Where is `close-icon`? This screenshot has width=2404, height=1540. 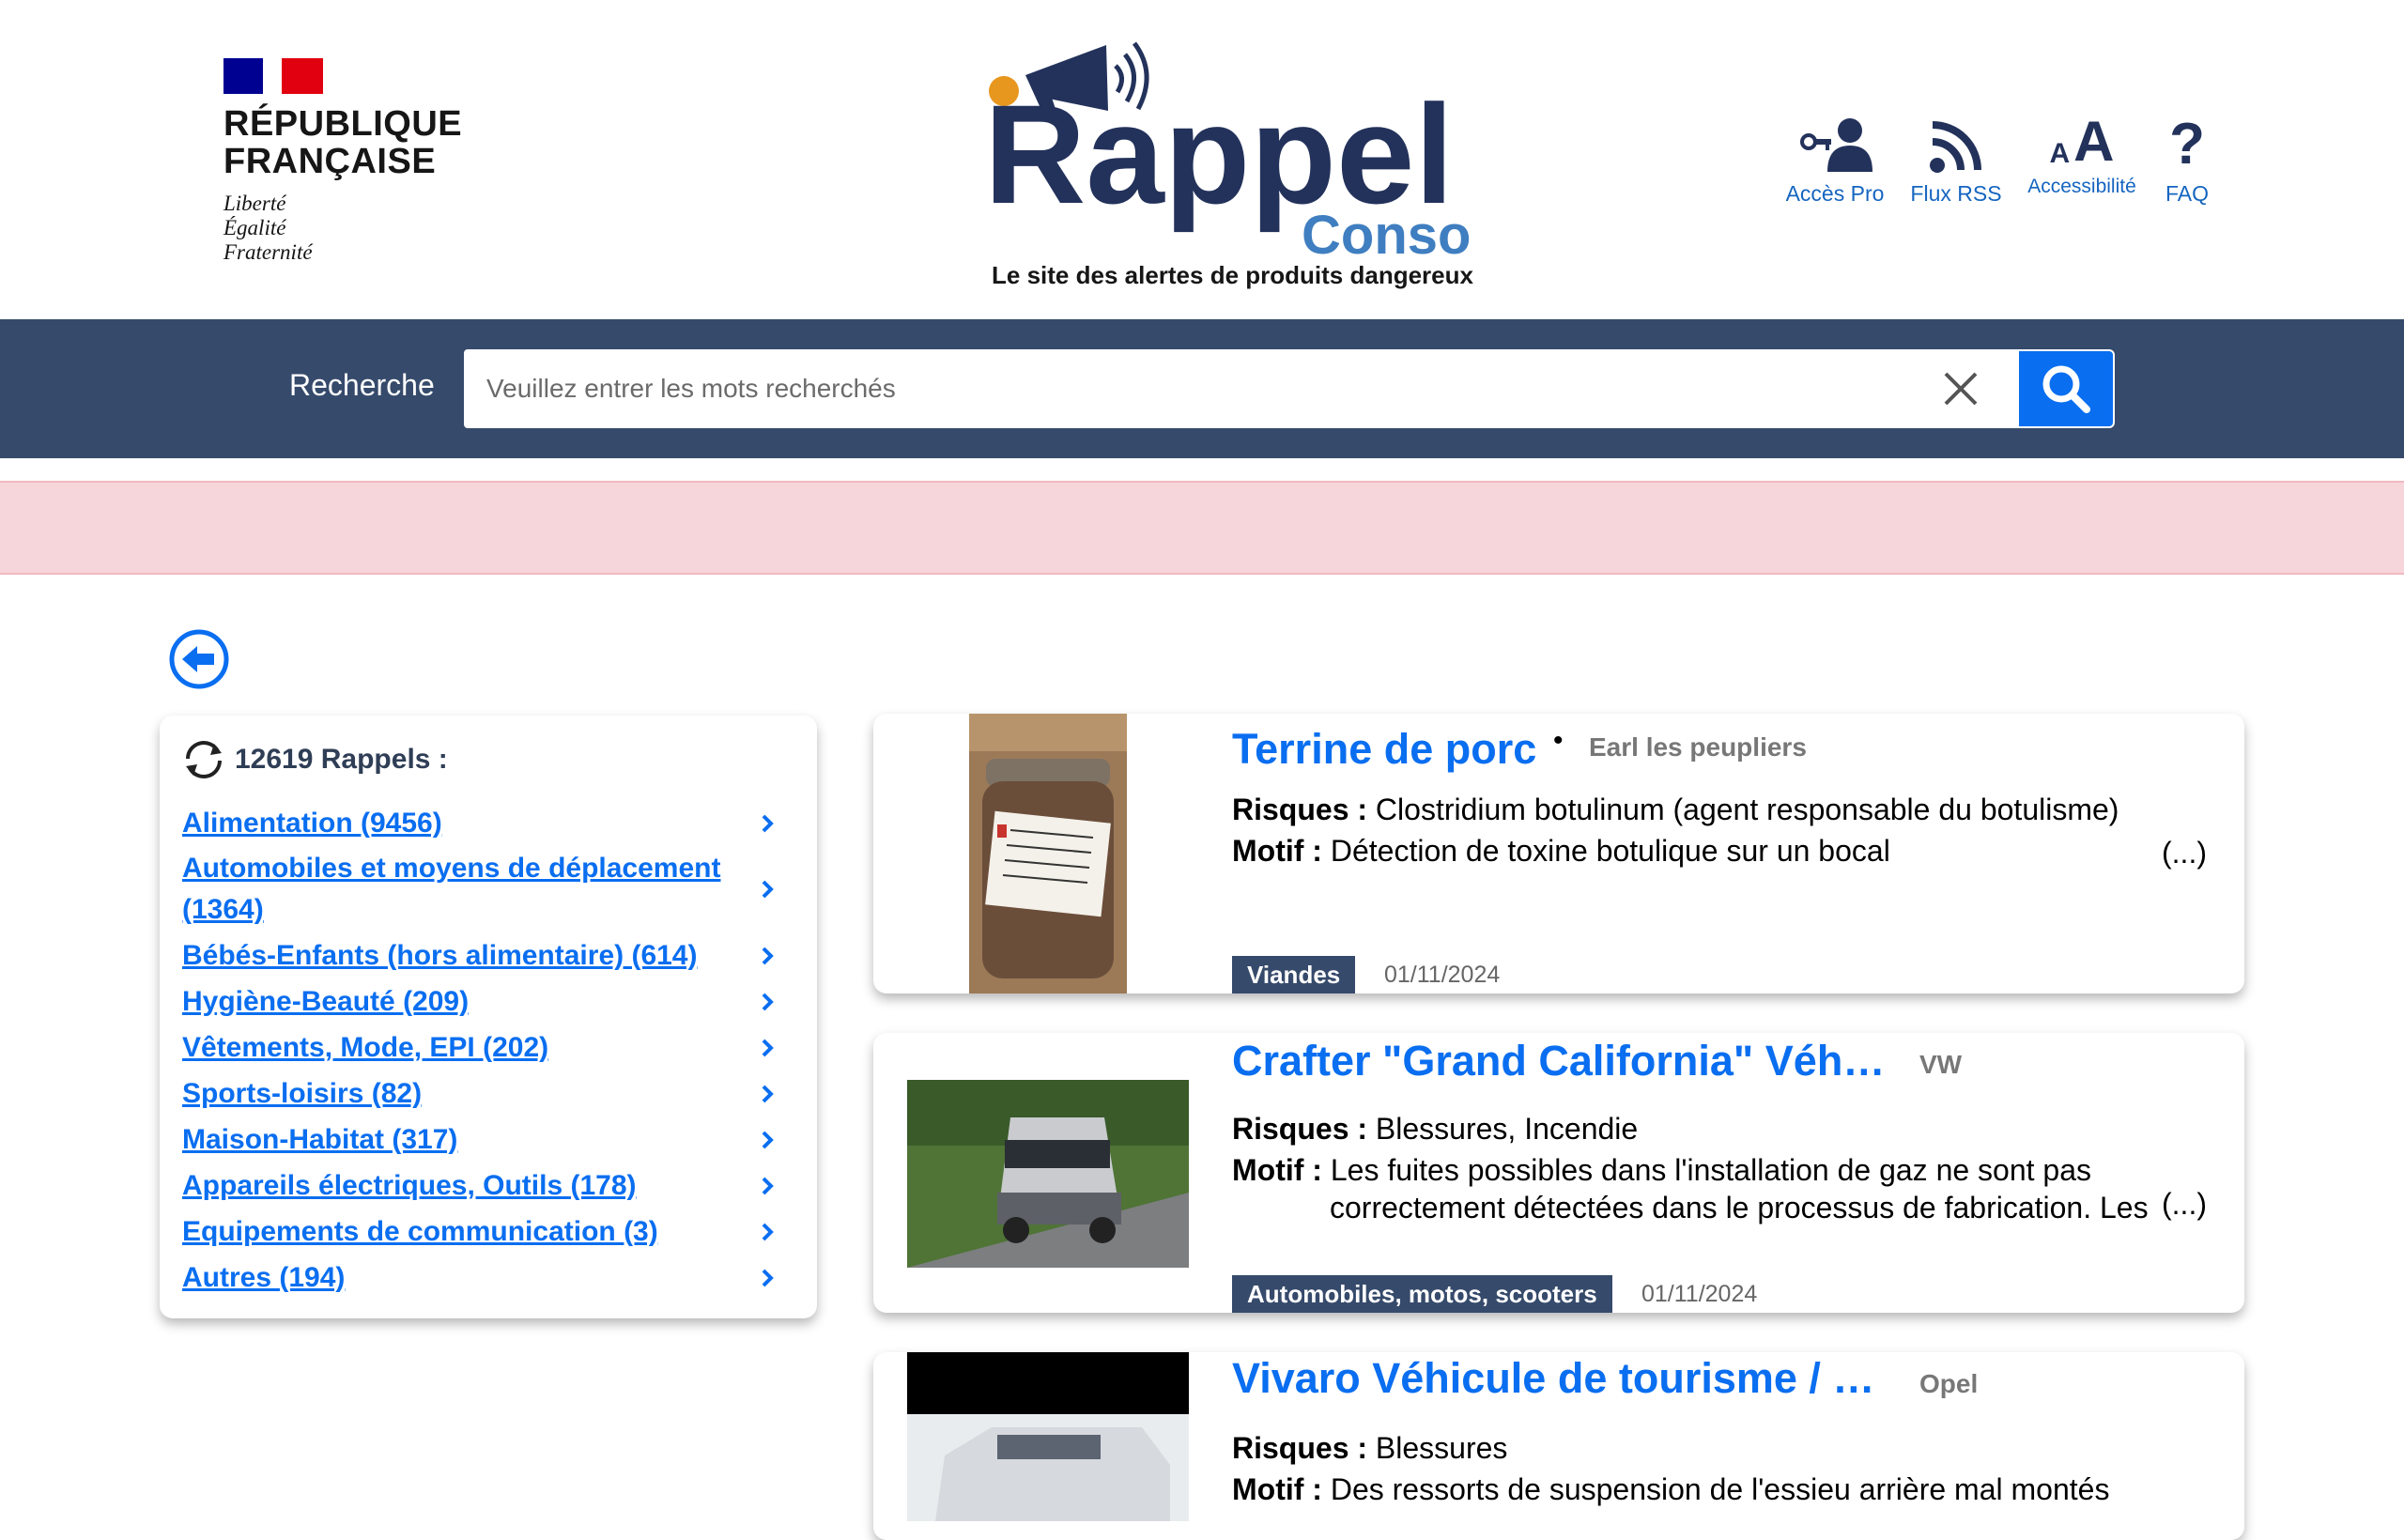
close-icon is located at coordinates (1961, 389).